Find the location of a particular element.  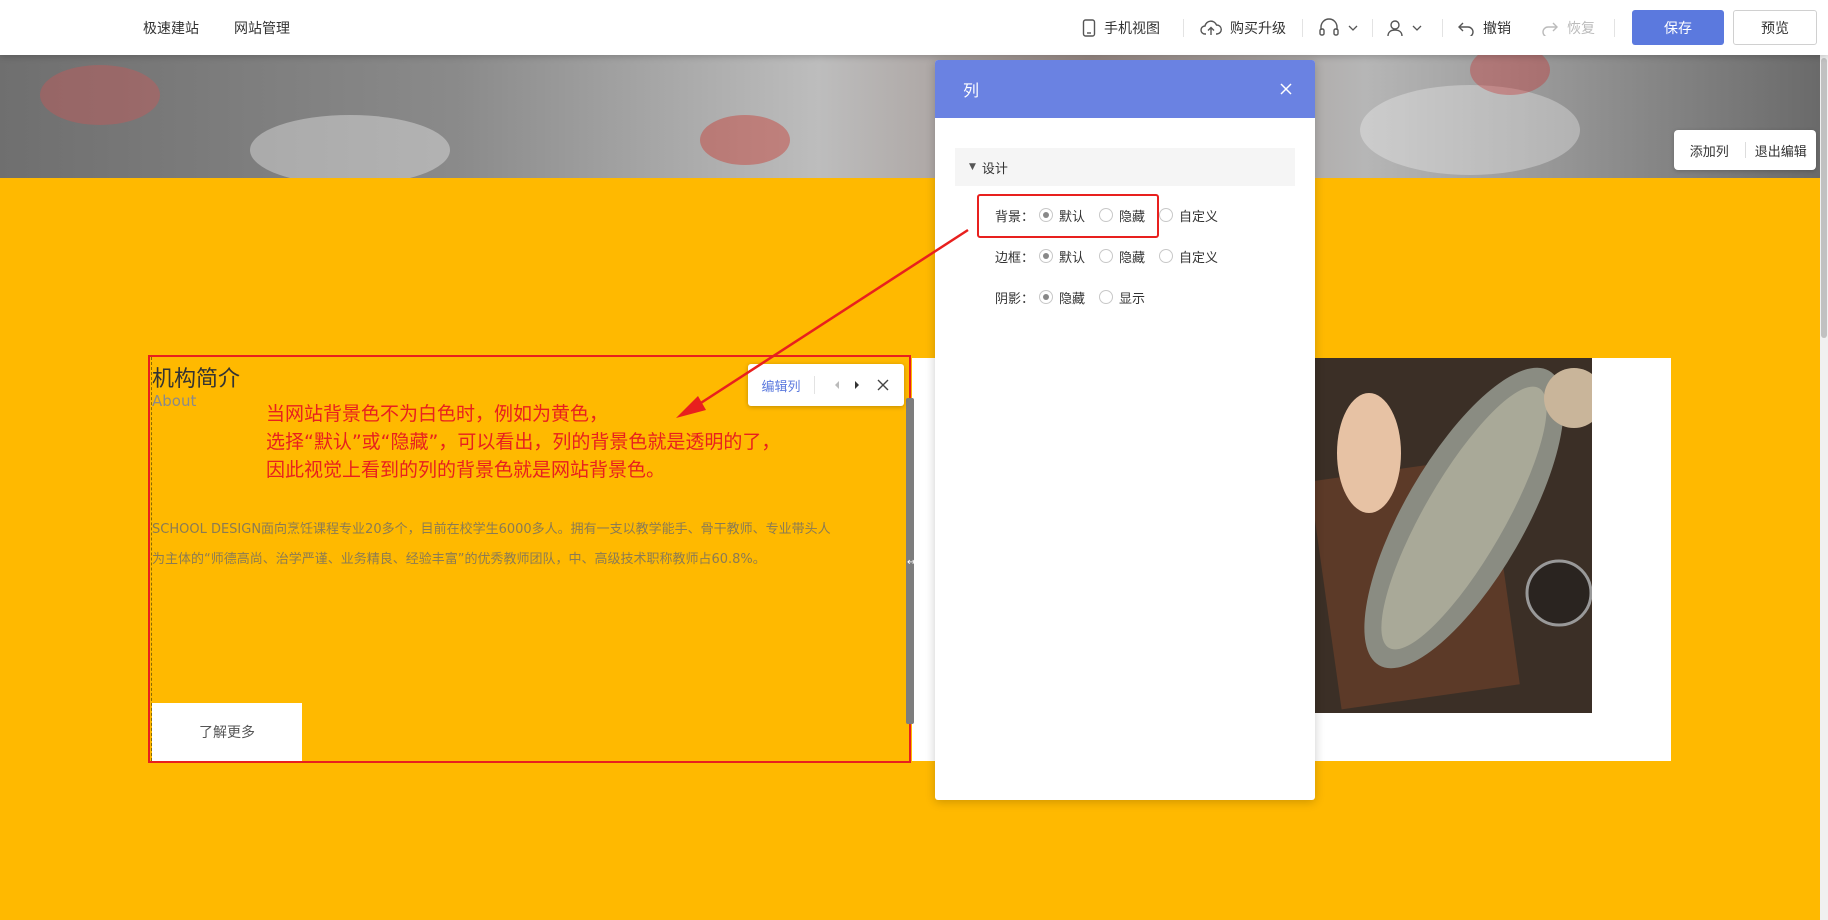

nav-quick-build-label: 极速建站 is located at coordinates (171, 28).